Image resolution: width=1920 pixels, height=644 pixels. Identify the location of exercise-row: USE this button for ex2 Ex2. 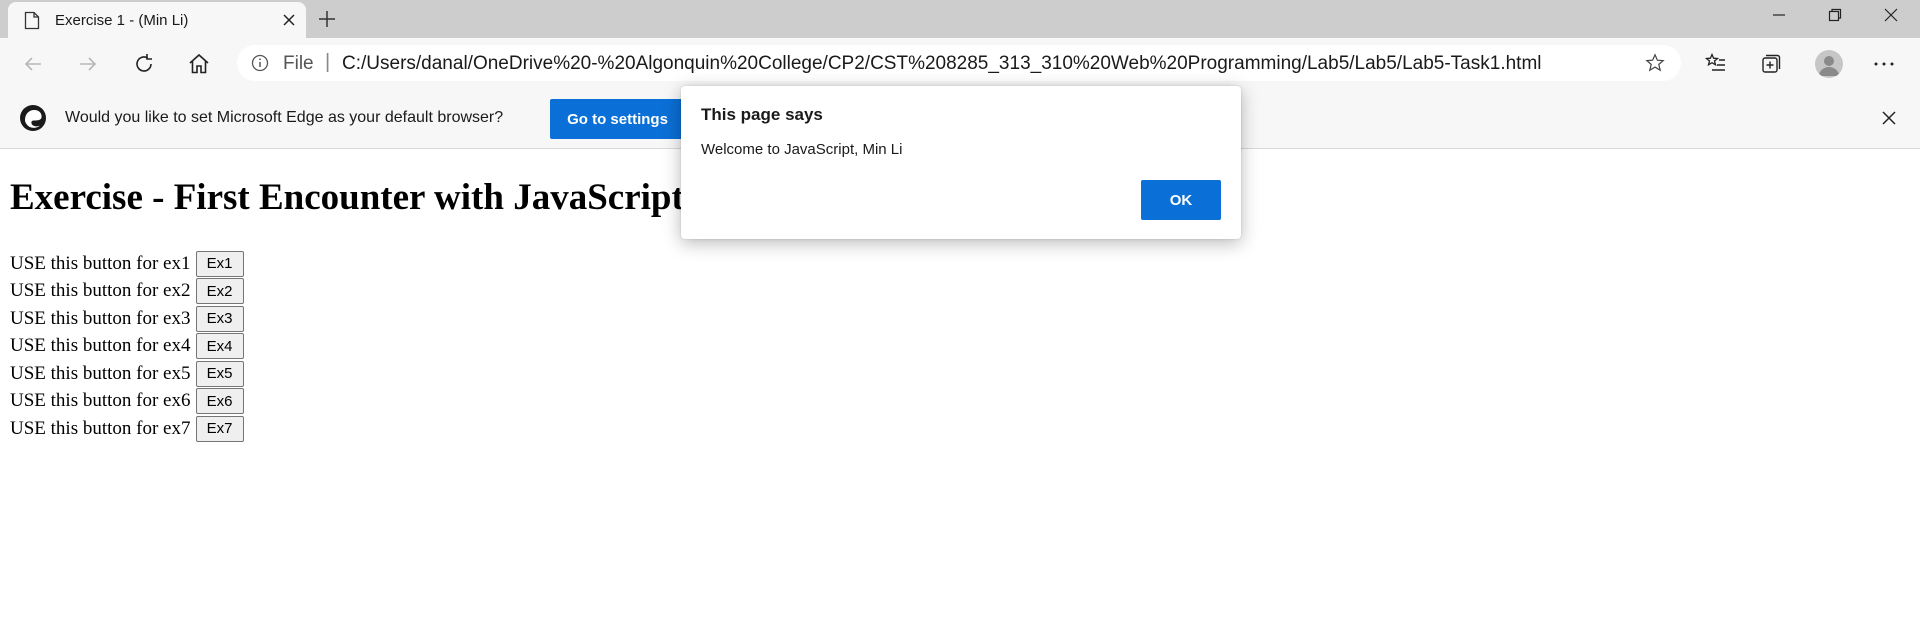
(127, 292).